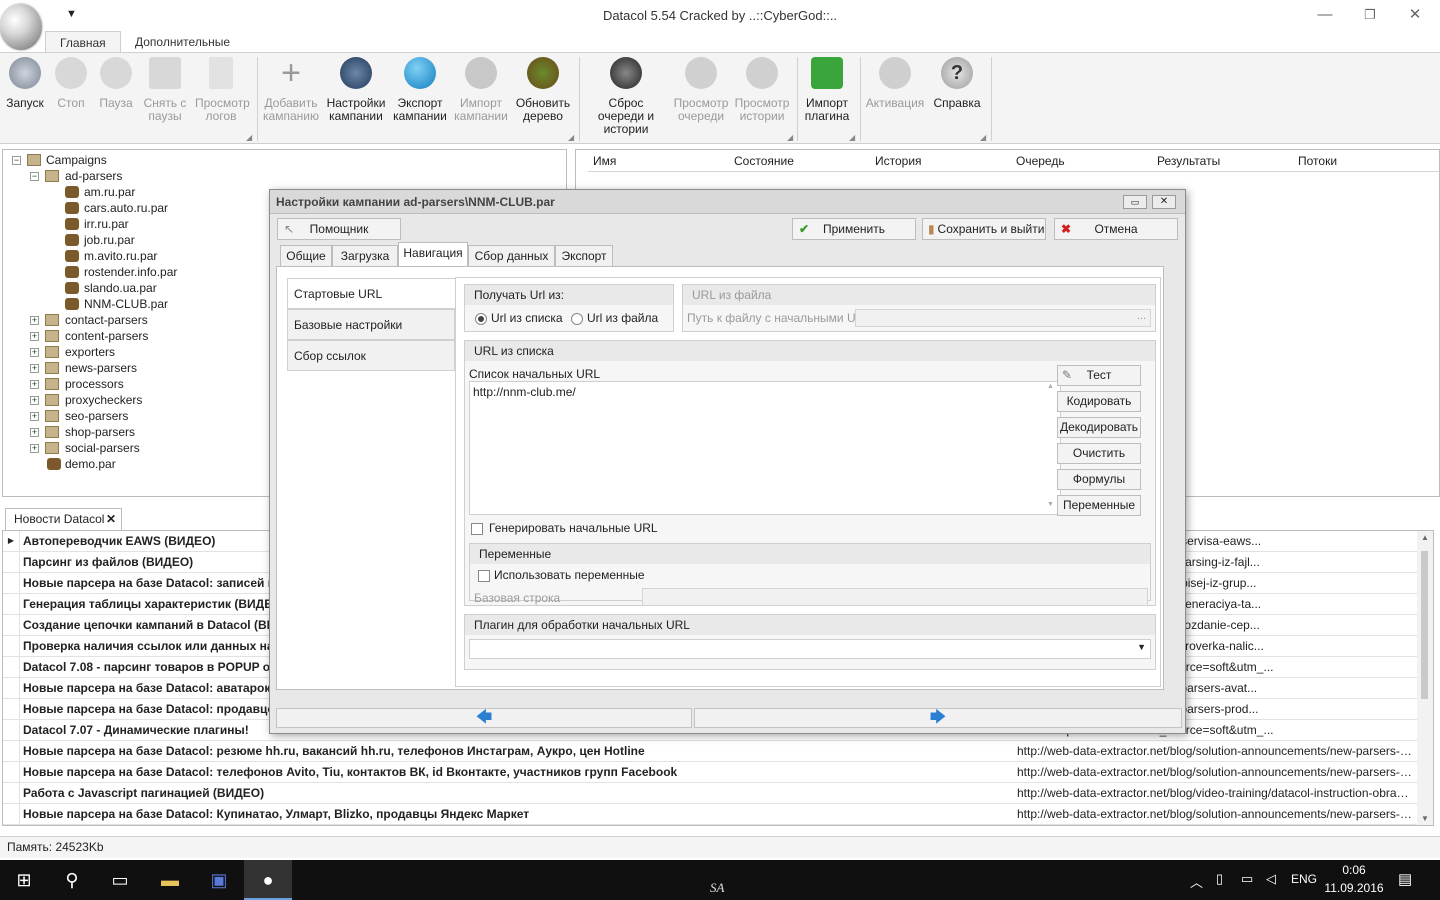 The height and width of the screenshot is (900, 1440). Describe the element at coordinates (1366, 161) in the screenshot. I see `col-threads: Потоки` at that location.